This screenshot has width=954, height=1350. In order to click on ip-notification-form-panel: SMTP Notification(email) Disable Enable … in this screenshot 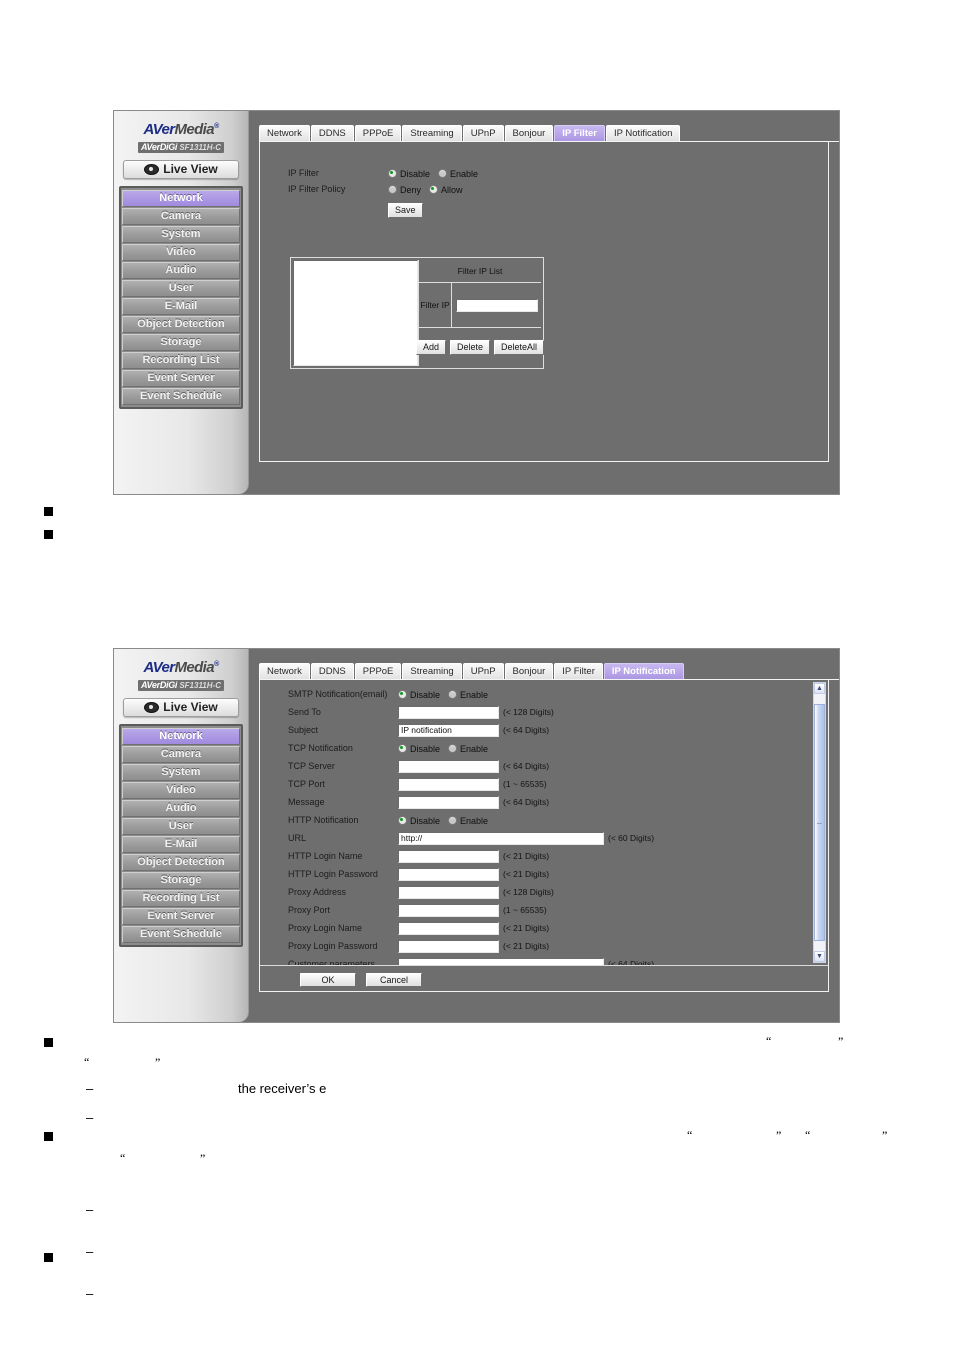, I will do `click(544, 836)`.